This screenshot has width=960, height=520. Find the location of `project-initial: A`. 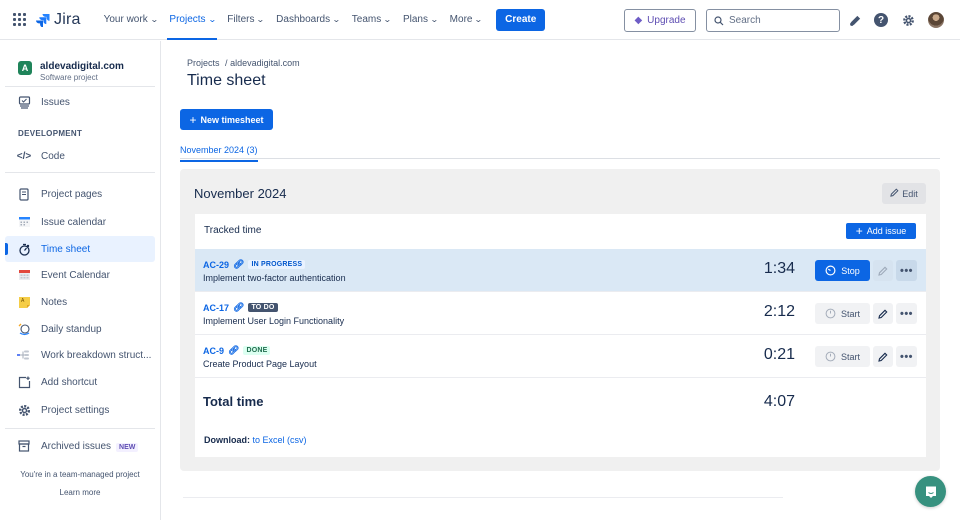

project-initial: A is located at coordinates (25, 68).